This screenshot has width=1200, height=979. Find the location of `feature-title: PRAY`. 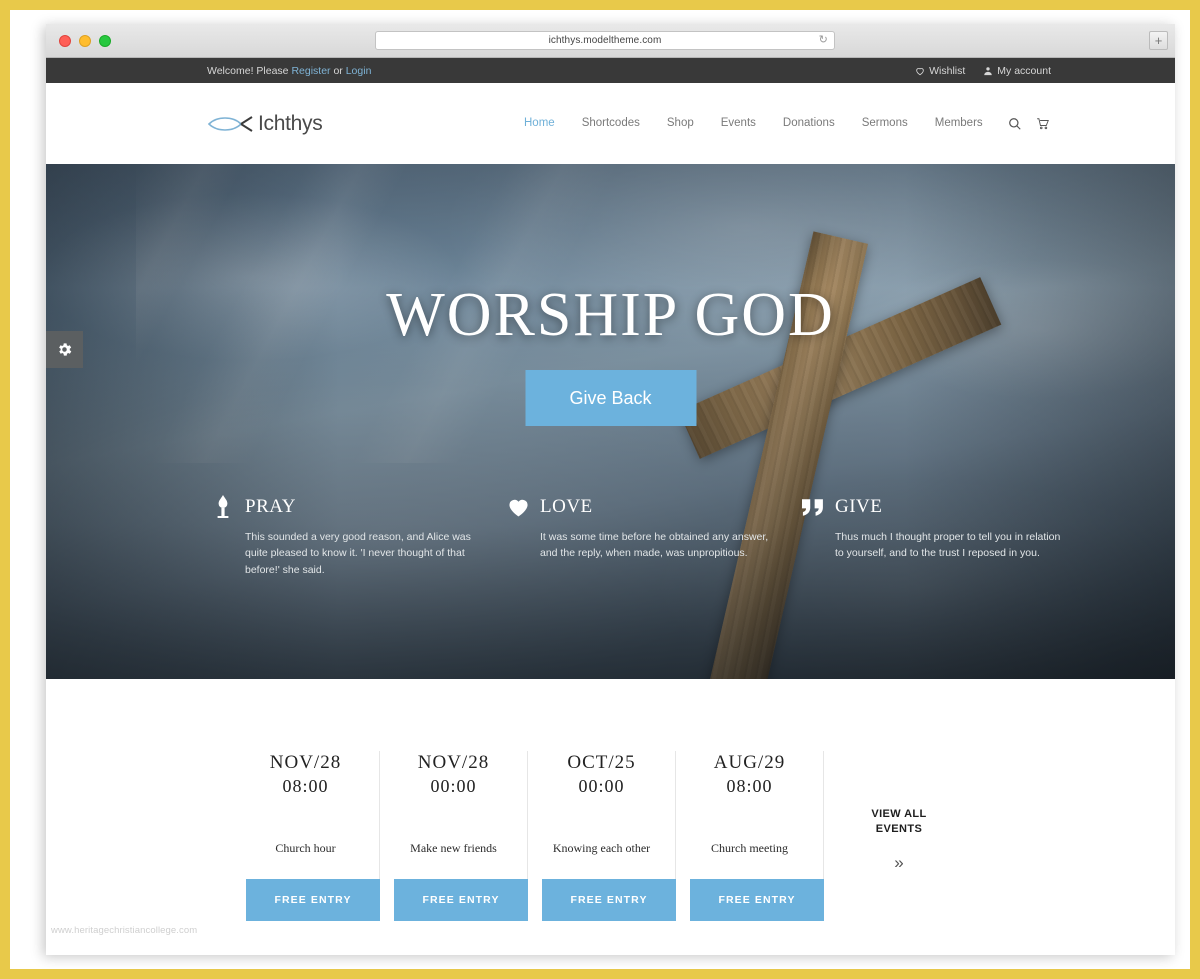

feature-title: PRAY is located at coordinates (270, 506).